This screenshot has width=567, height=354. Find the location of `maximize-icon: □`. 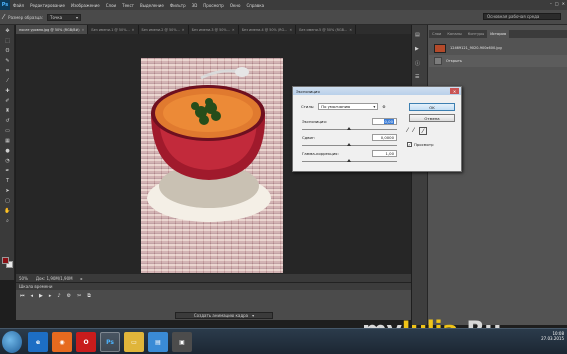

maximize-icon: □ is located at coordinates (557, 3).